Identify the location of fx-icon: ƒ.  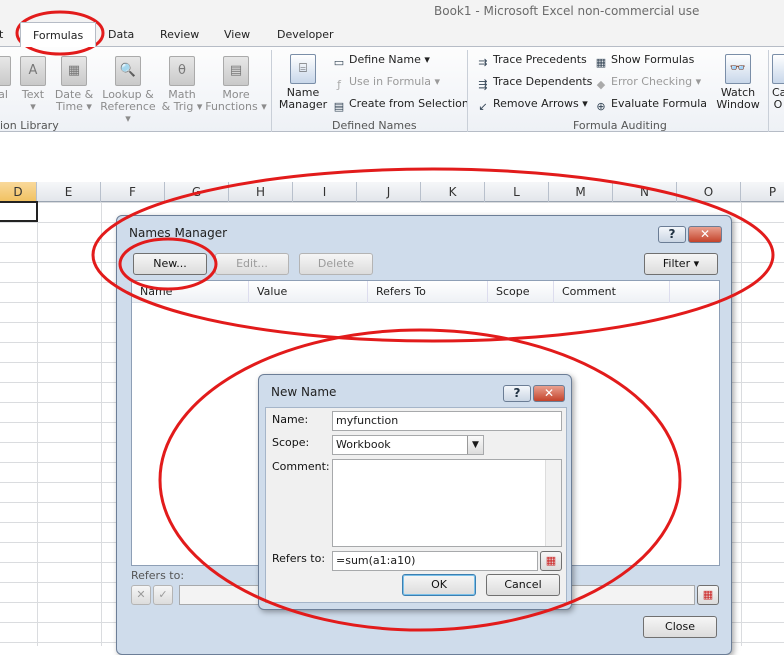
(339, 84).